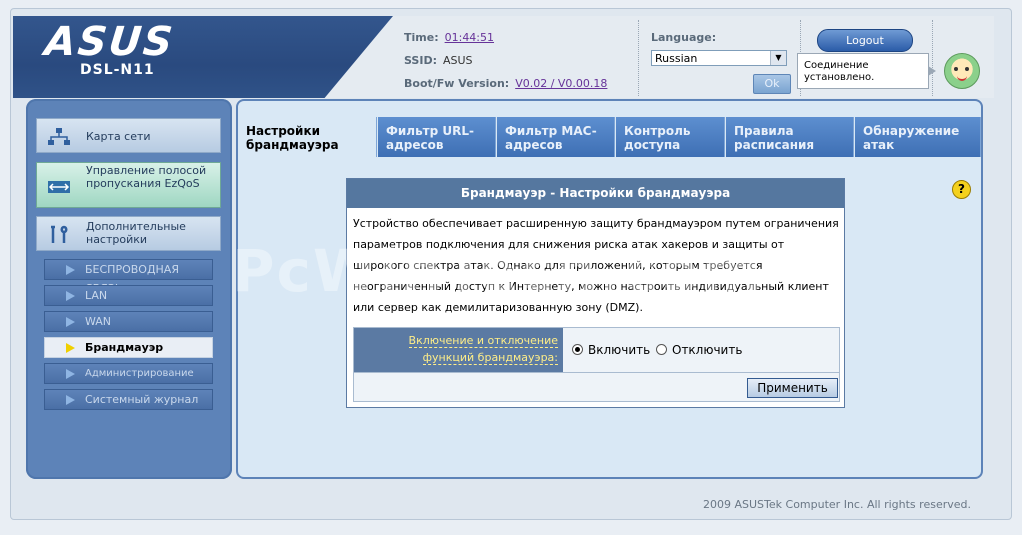  I want to click on language-ok-button: Ok, so click(772, 84).